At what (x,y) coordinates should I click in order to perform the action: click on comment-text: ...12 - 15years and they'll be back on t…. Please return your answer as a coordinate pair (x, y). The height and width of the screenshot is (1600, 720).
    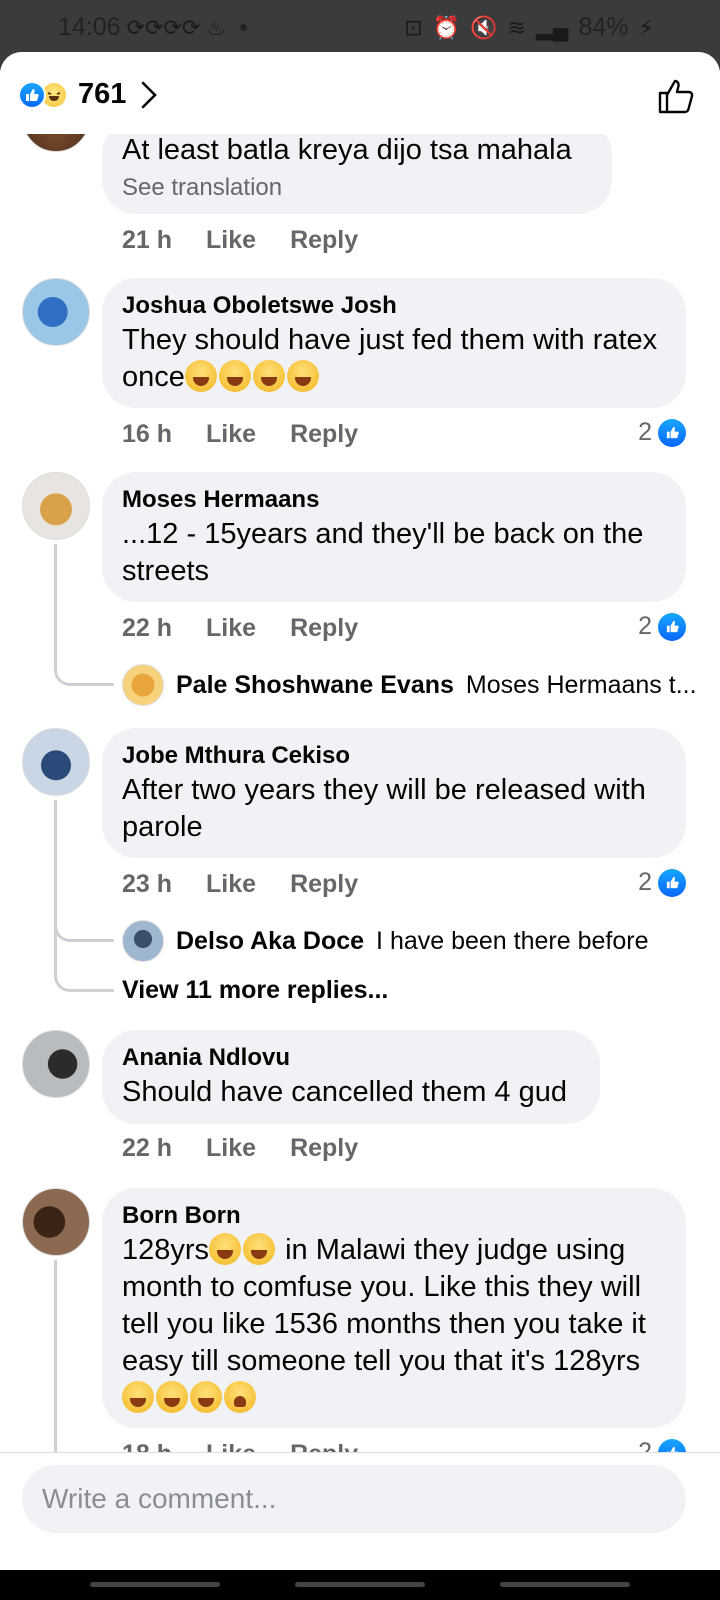
    Looking at the image, I should click on (383, 552).